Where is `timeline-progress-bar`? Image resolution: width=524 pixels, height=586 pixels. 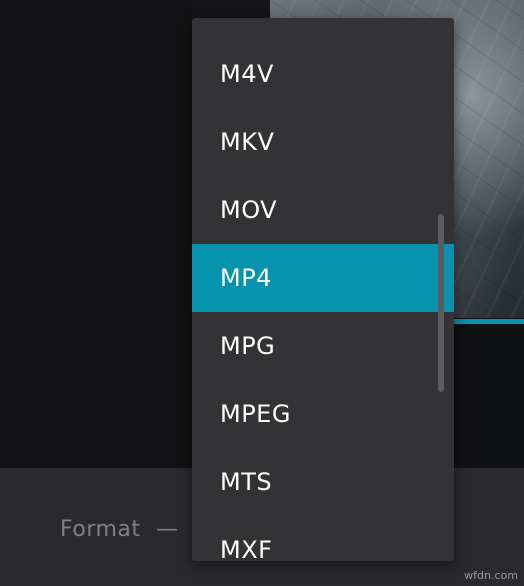
timeline-progress-bar is located at coordinates (489, 321).